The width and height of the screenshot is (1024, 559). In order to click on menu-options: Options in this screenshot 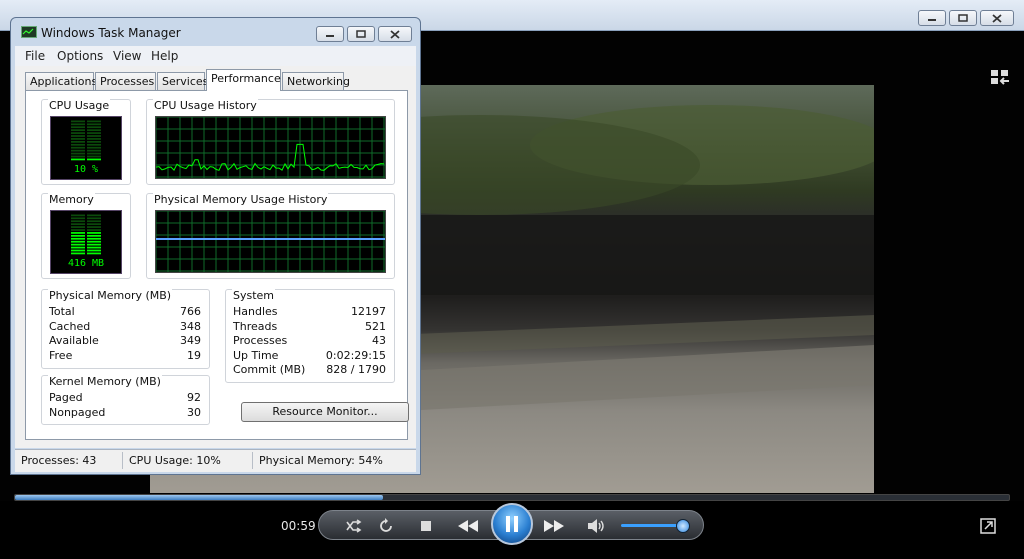, I will do `click(80, 56)`.